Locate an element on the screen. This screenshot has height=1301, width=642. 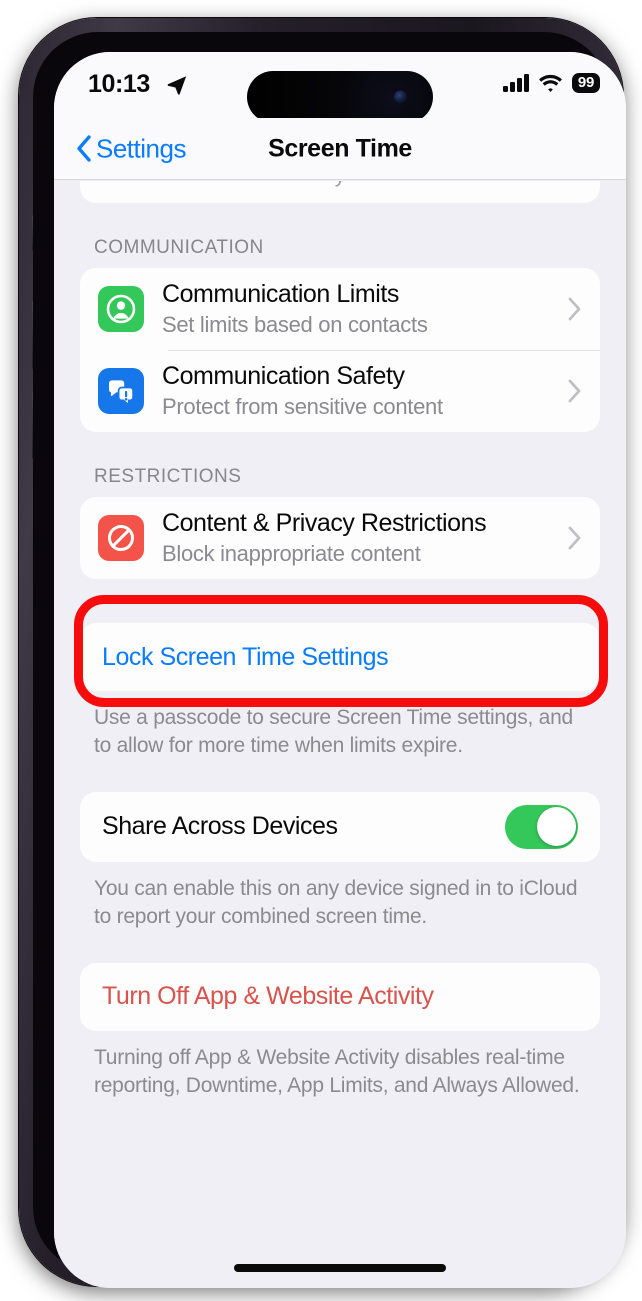
chevron-left-icon is located at coordinates (84, 148).